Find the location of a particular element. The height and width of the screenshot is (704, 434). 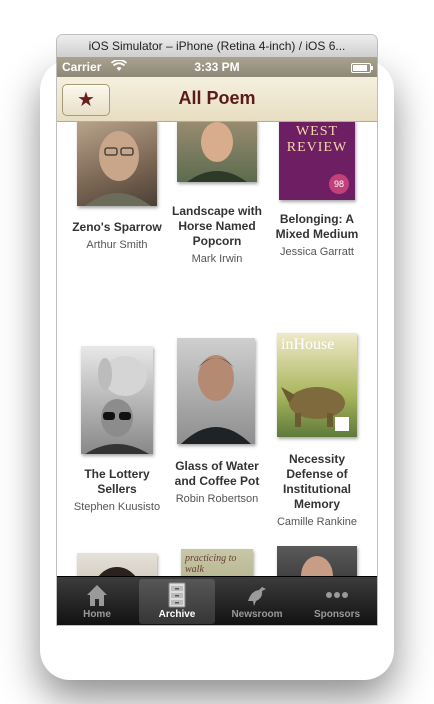

tab-label: Home is located at coordinates (97, 614).